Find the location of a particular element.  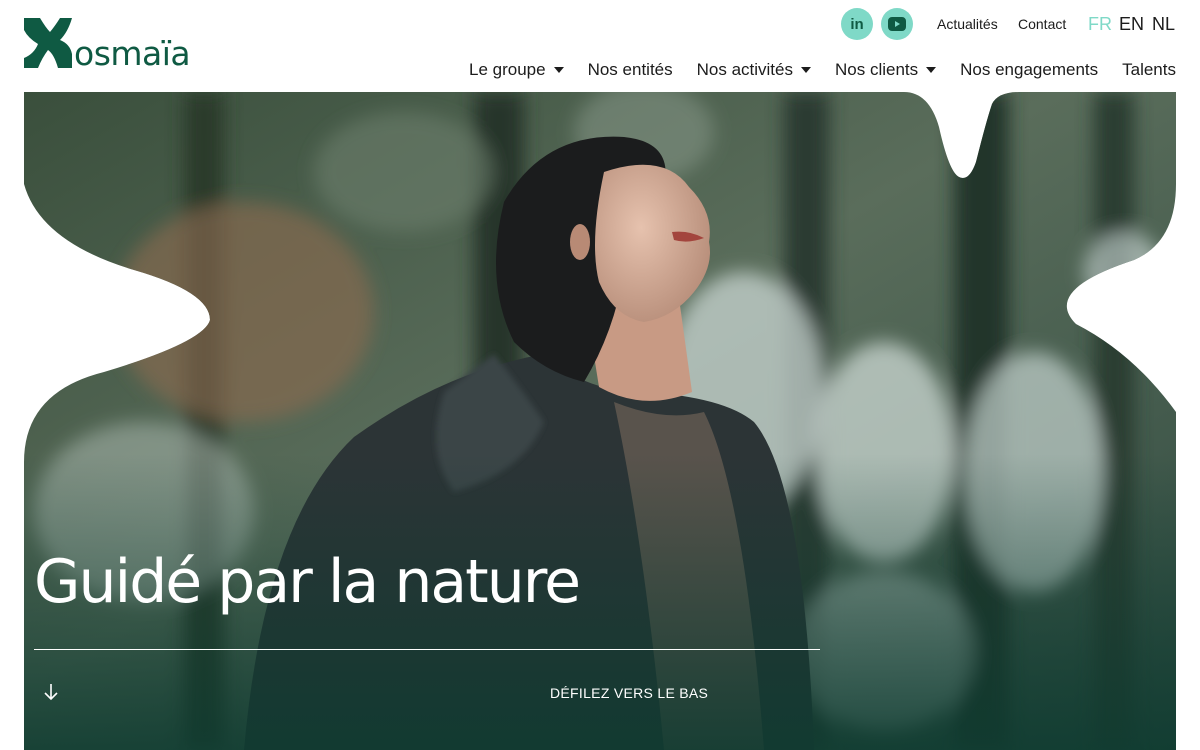

nav-item-label: Nos clients is located at coordinates (877, 69).